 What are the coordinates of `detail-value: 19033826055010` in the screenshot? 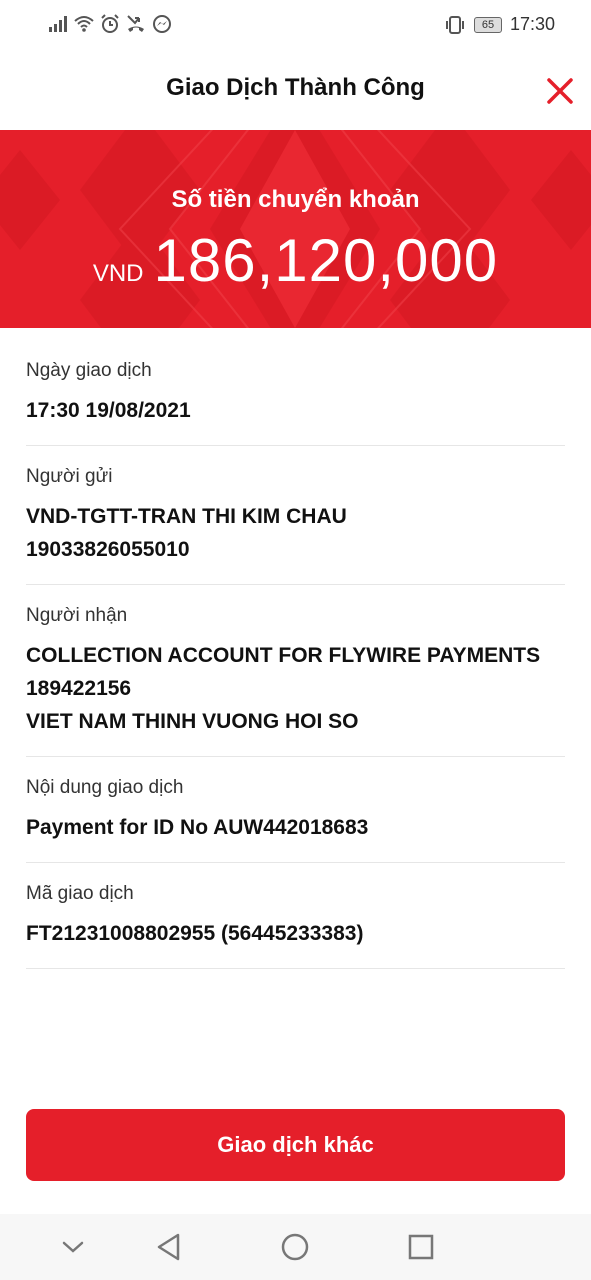 It's located at (108, 549).